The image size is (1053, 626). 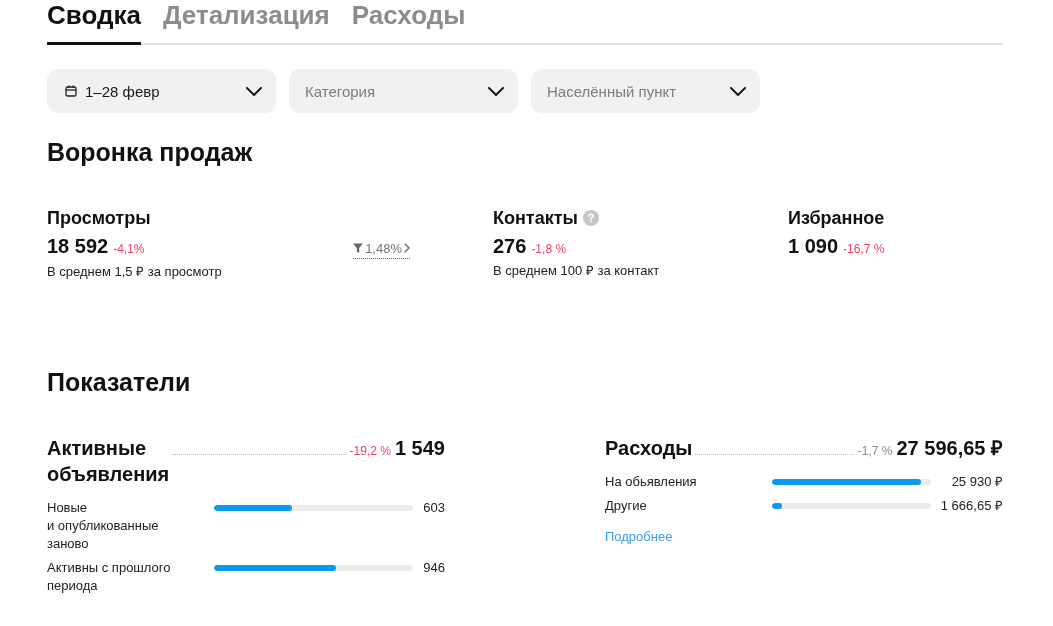 I want to click on help-icon, so click(x=590, y=218).